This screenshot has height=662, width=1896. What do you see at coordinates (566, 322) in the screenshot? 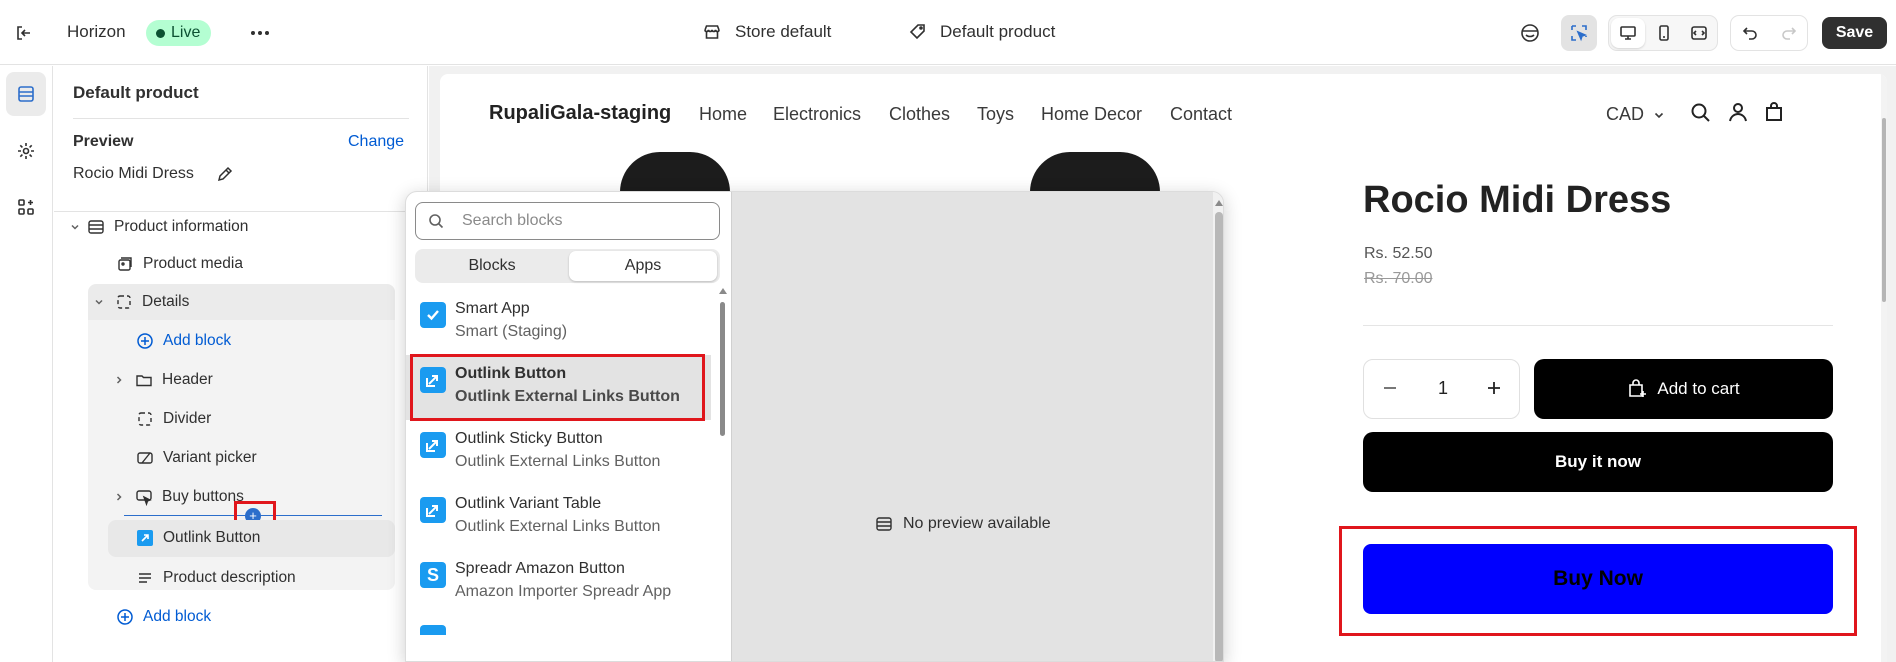
I see `picker-item-smart-app: Smart App Smart (Staging)` at bounding box center [566, 322].